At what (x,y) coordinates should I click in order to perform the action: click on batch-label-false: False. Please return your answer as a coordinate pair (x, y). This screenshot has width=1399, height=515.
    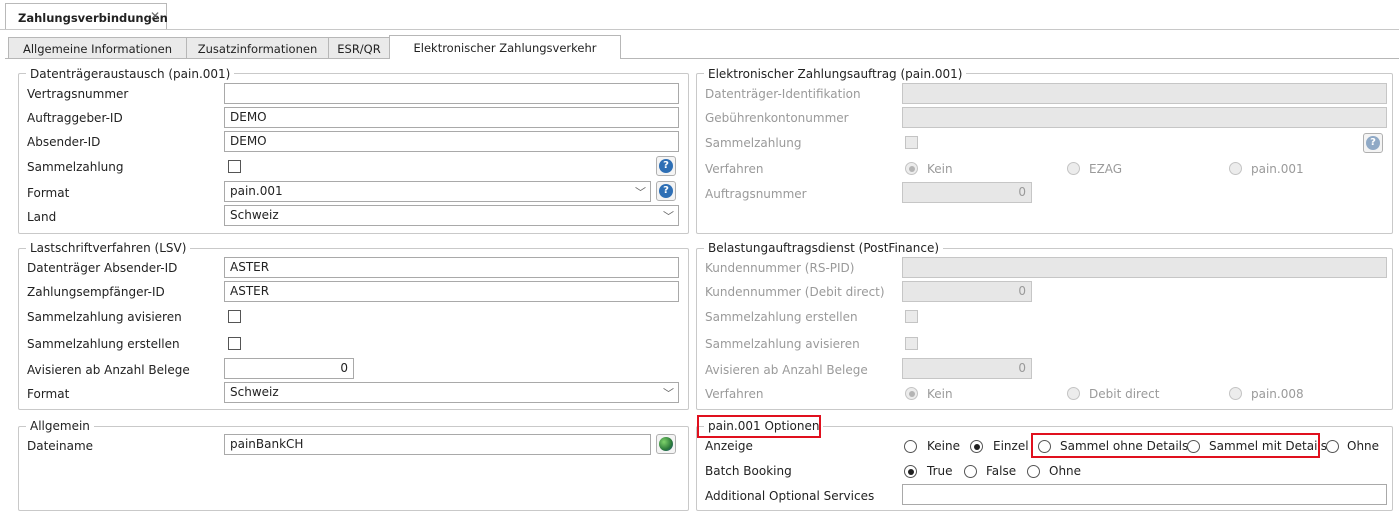
    Looking at the image, I should click on (1001, 471).